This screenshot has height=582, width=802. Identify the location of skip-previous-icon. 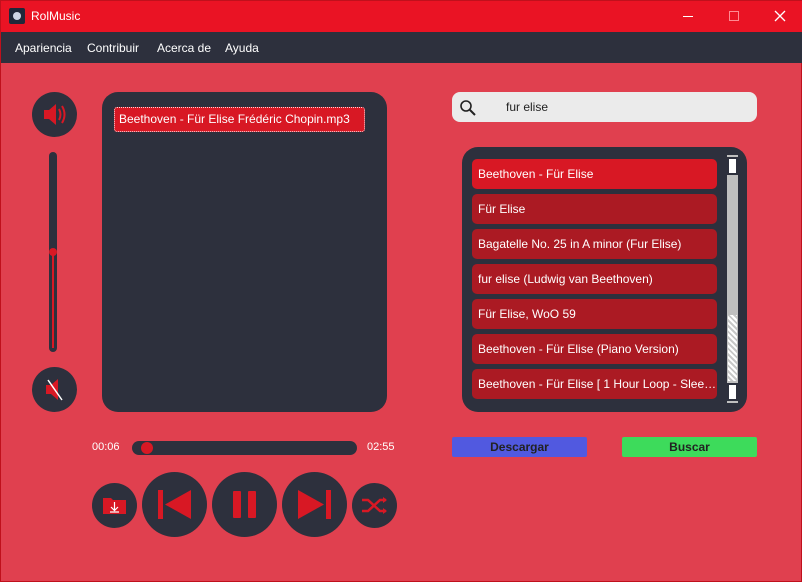
(174, 504).